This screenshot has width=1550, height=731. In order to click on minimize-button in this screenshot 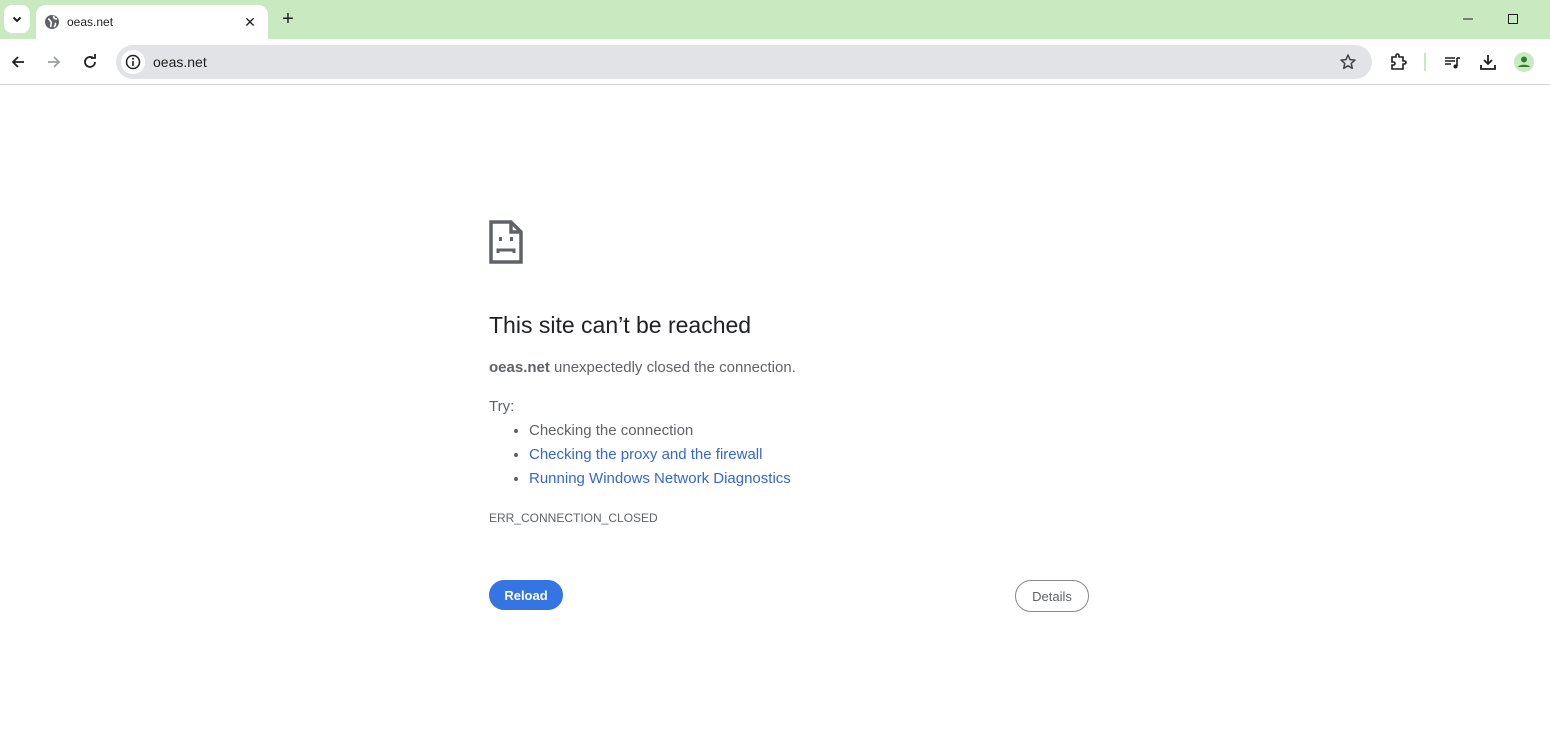, I will do `click(1468, 19)`.